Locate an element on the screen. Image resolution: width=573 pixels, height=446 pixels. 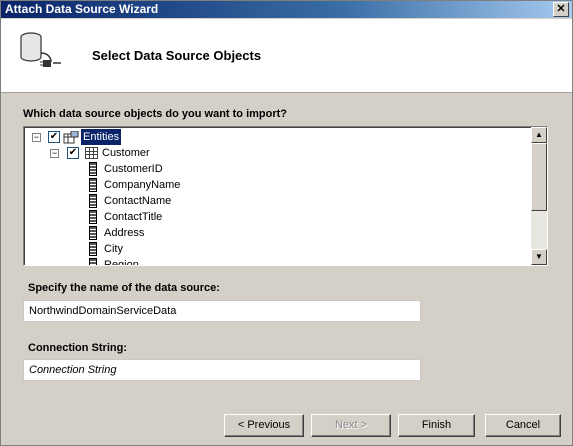
tree-node-field: CompanyName is located at coordinates (277, 185).